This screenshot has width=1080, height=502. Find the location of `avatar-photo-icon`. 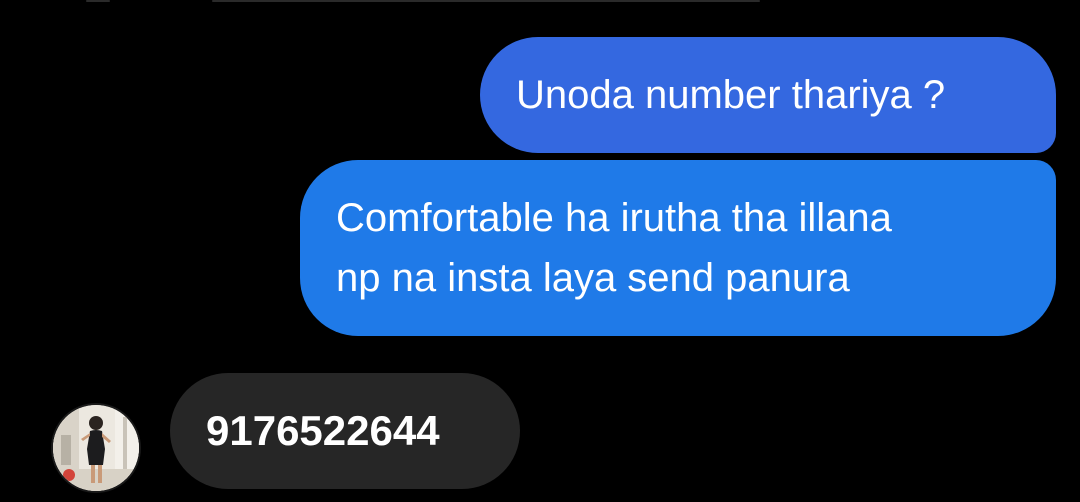

avatar-photo-icon is located at coordinates (96, 448).